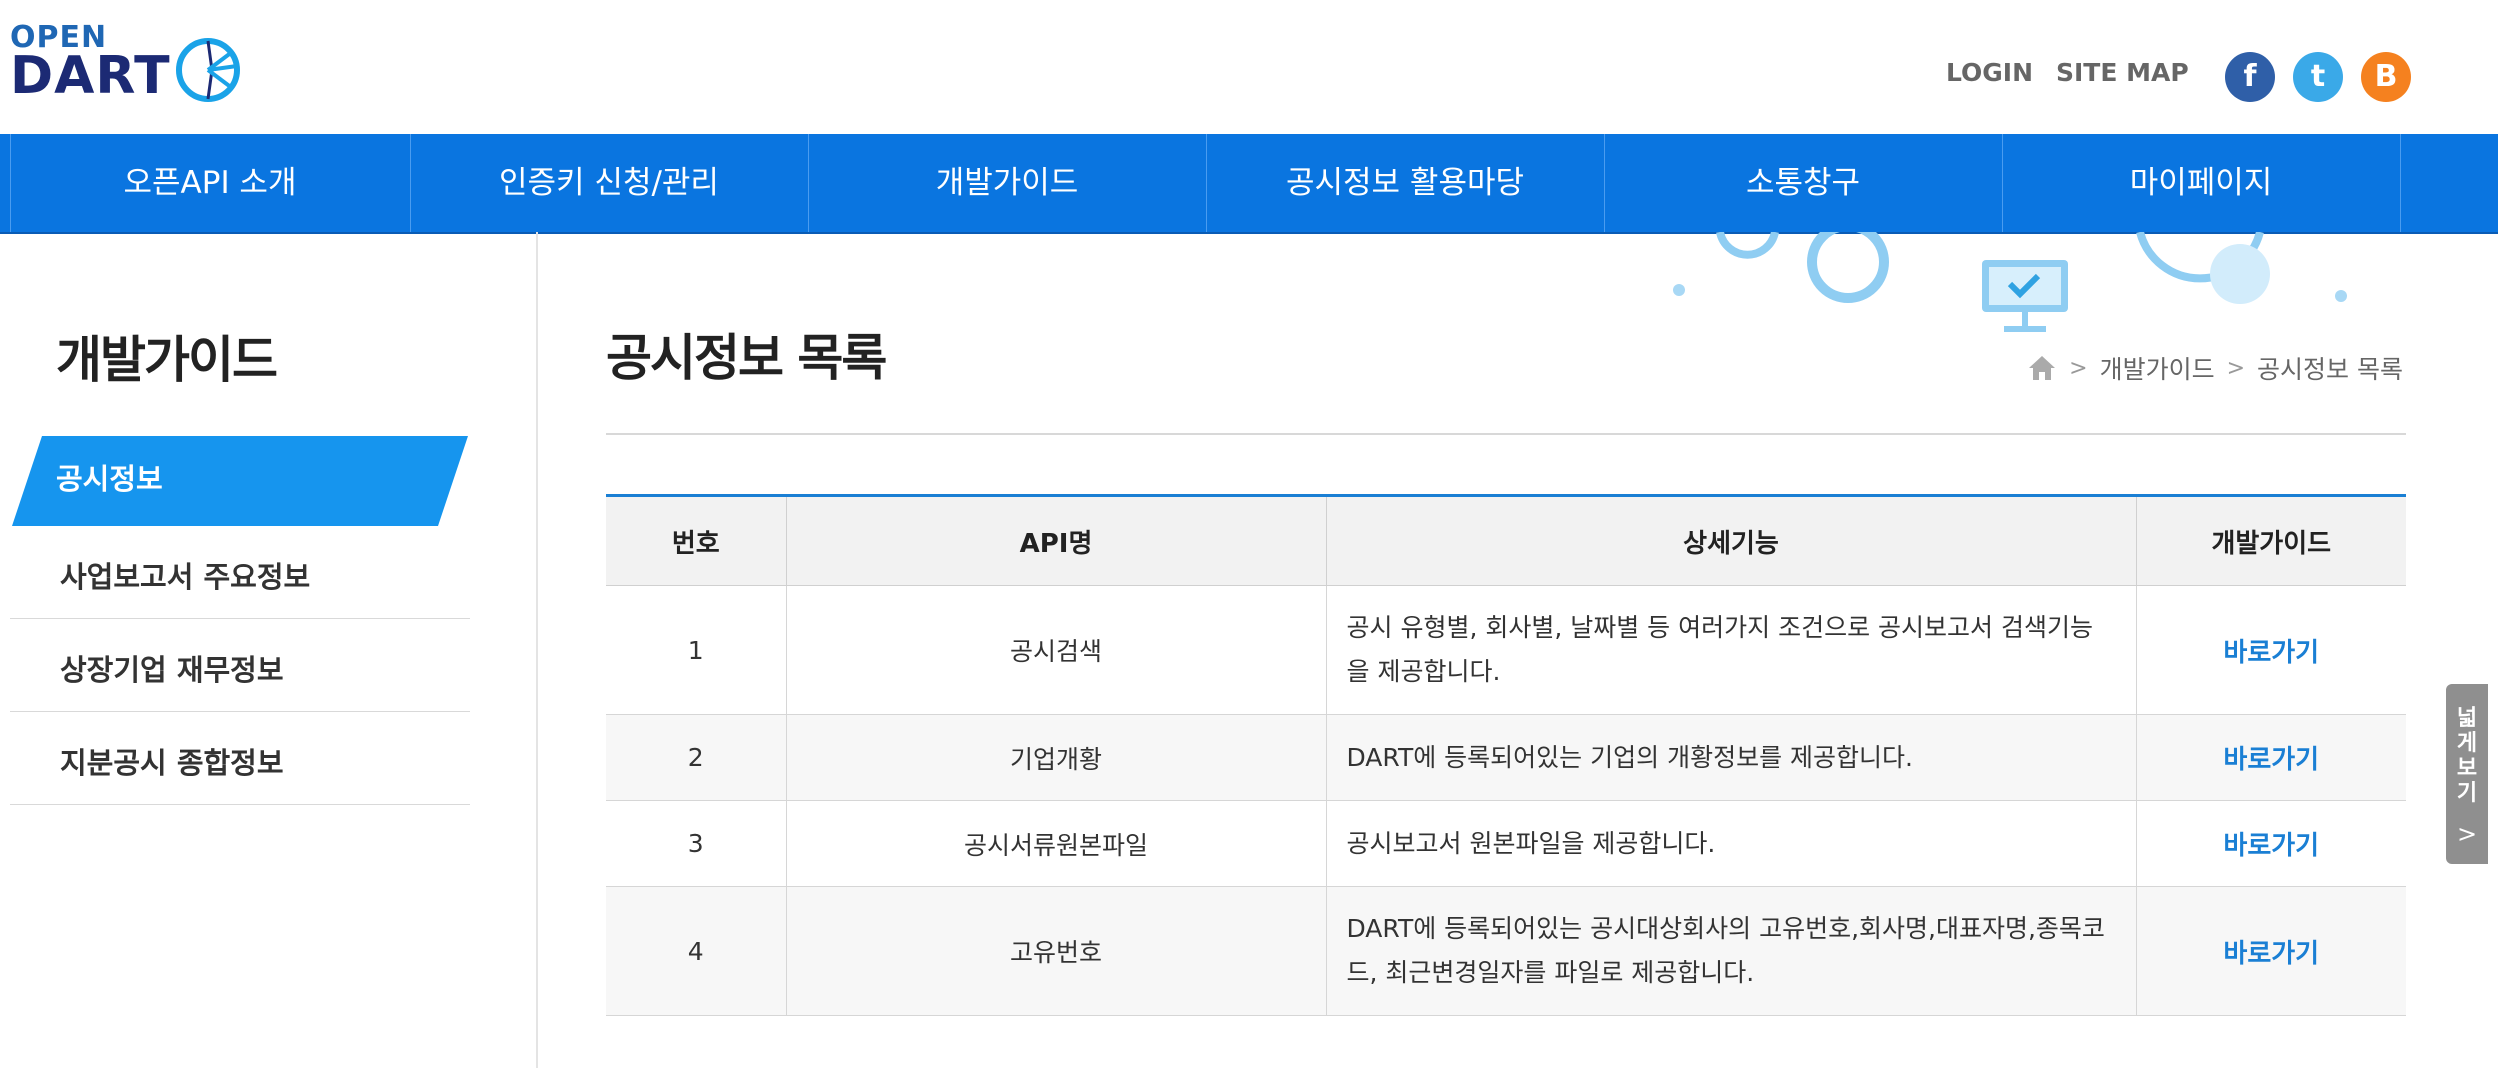  Describe the element at coordinates (2467, 756) in the screenshot. I see `wide-view-label: 넓게보기` at that location.